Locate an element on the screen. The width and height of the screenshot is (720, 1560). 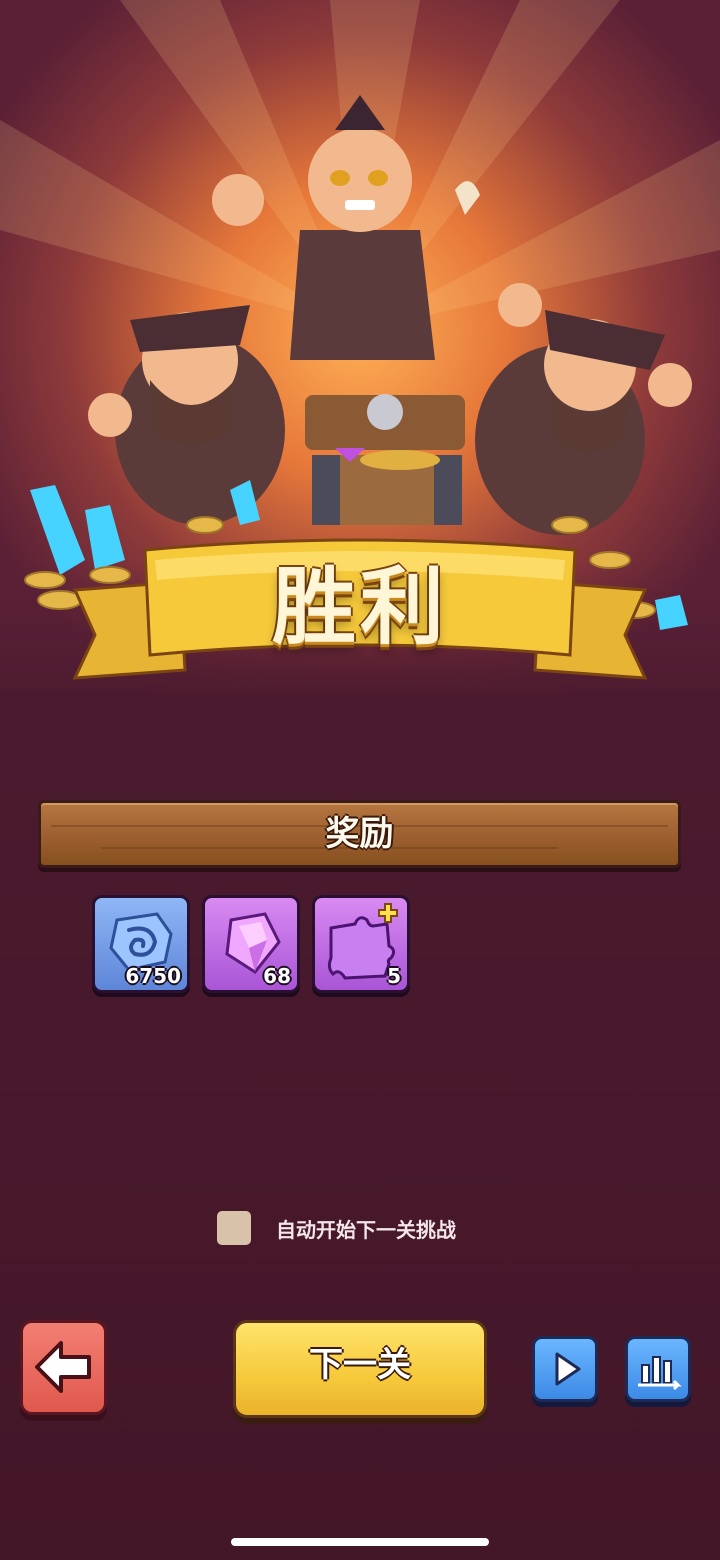
rewards-title: 奖励 is located at coordinates (359, 834).